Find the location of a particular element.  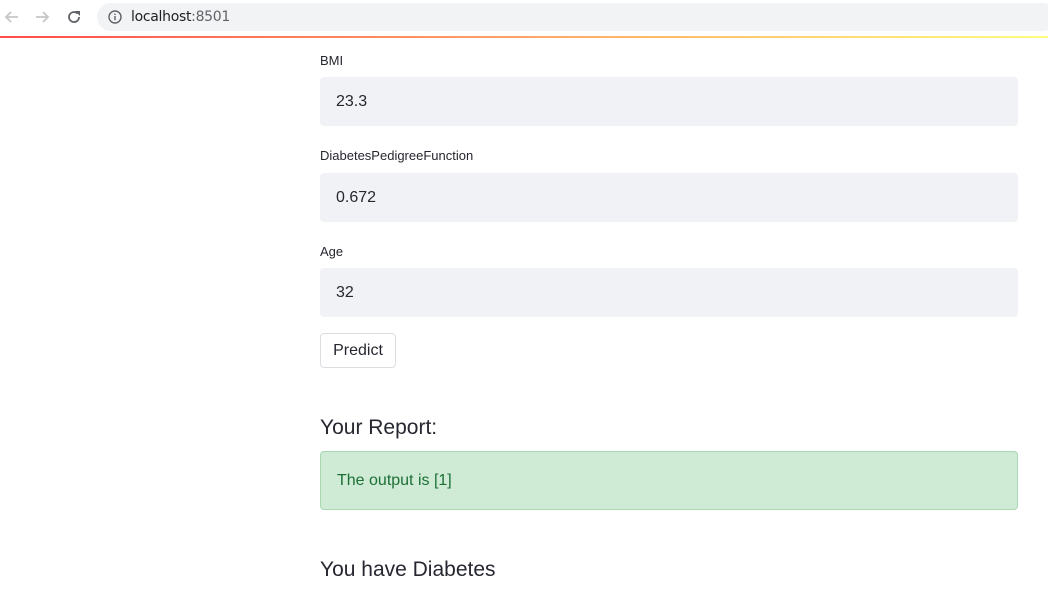

report-heading: Your Report: is located at coordinates (379, 427).